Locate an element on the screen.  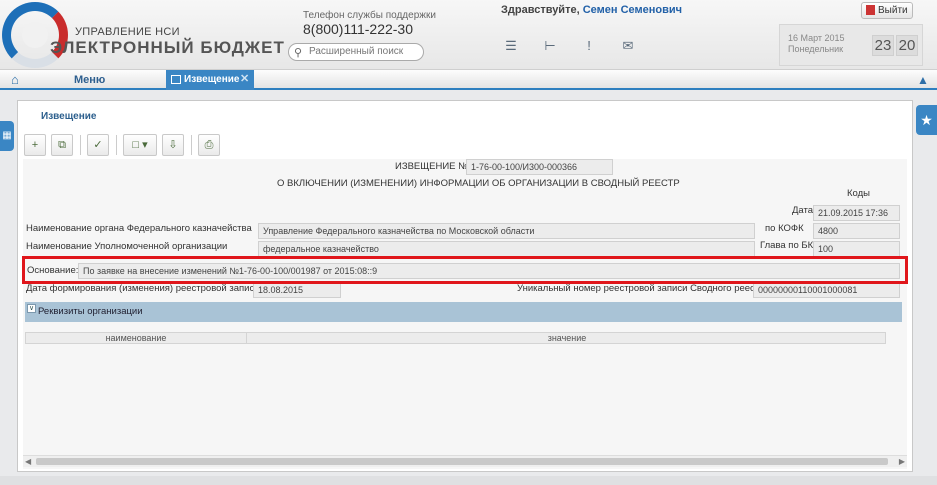
basis-highlight-box is located at coordinates (465, 270).